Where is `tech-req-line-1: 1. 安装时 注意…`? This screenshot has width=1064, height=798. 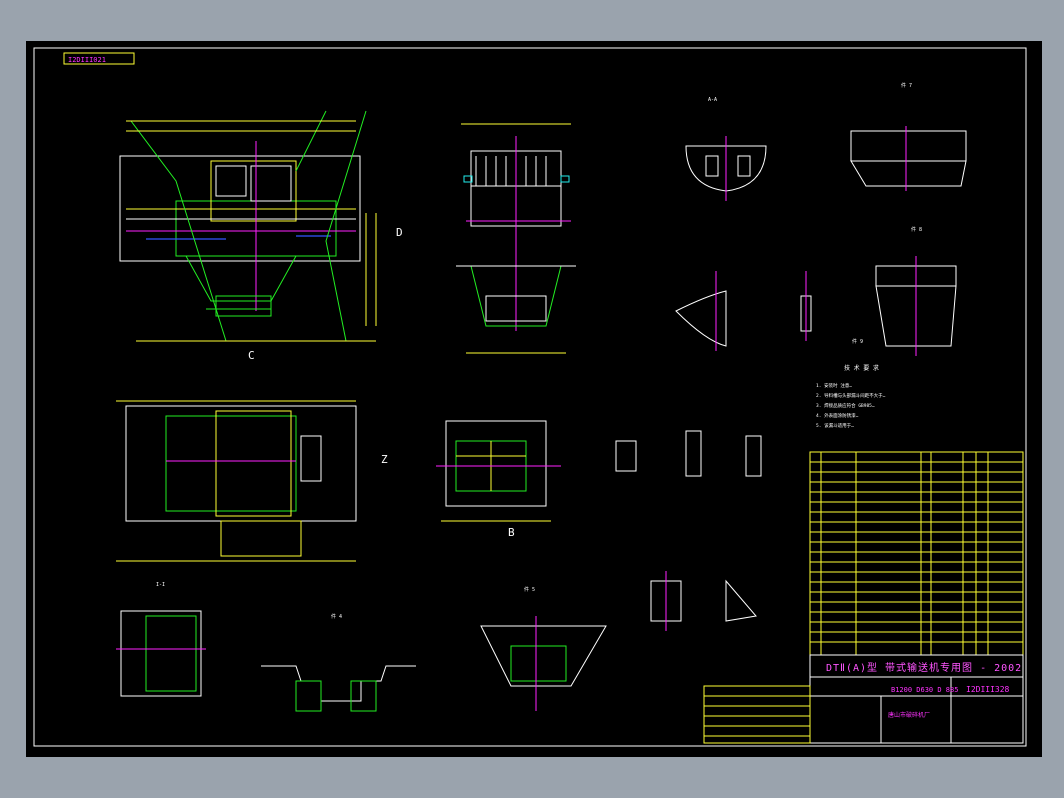 tech-req-line-1: 1. 安装时 注意… is located at coordinates (834, 385).